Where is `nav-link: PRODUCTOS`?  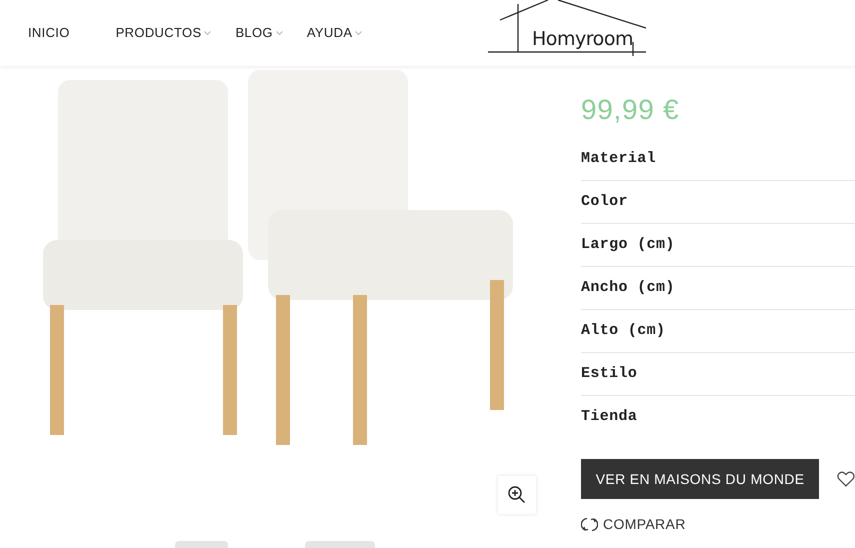
nav-link: PRODUCTOS is located at coordinates (164, 33).